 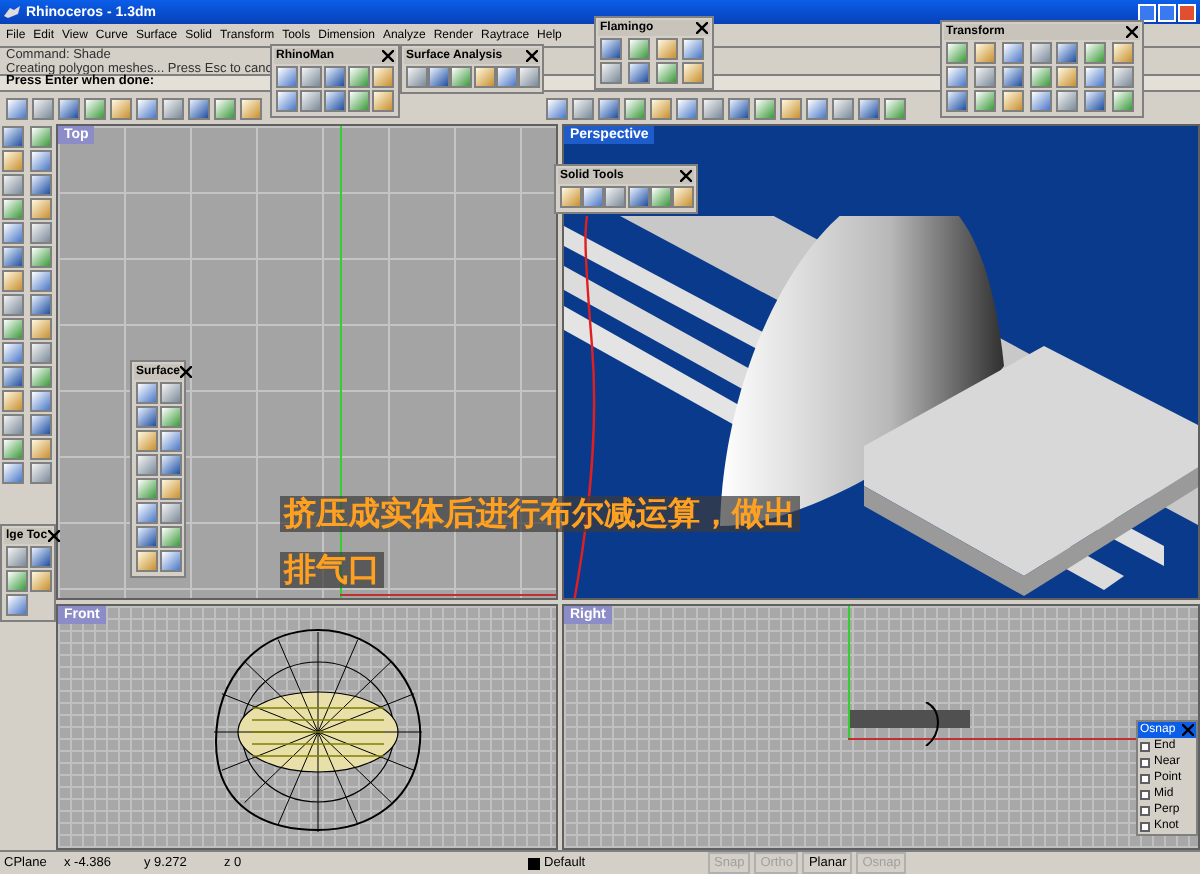 What do you see at coordinates (1187, 12) in the screenshot?
I see `close-button` at bounding box center [1187, 12].